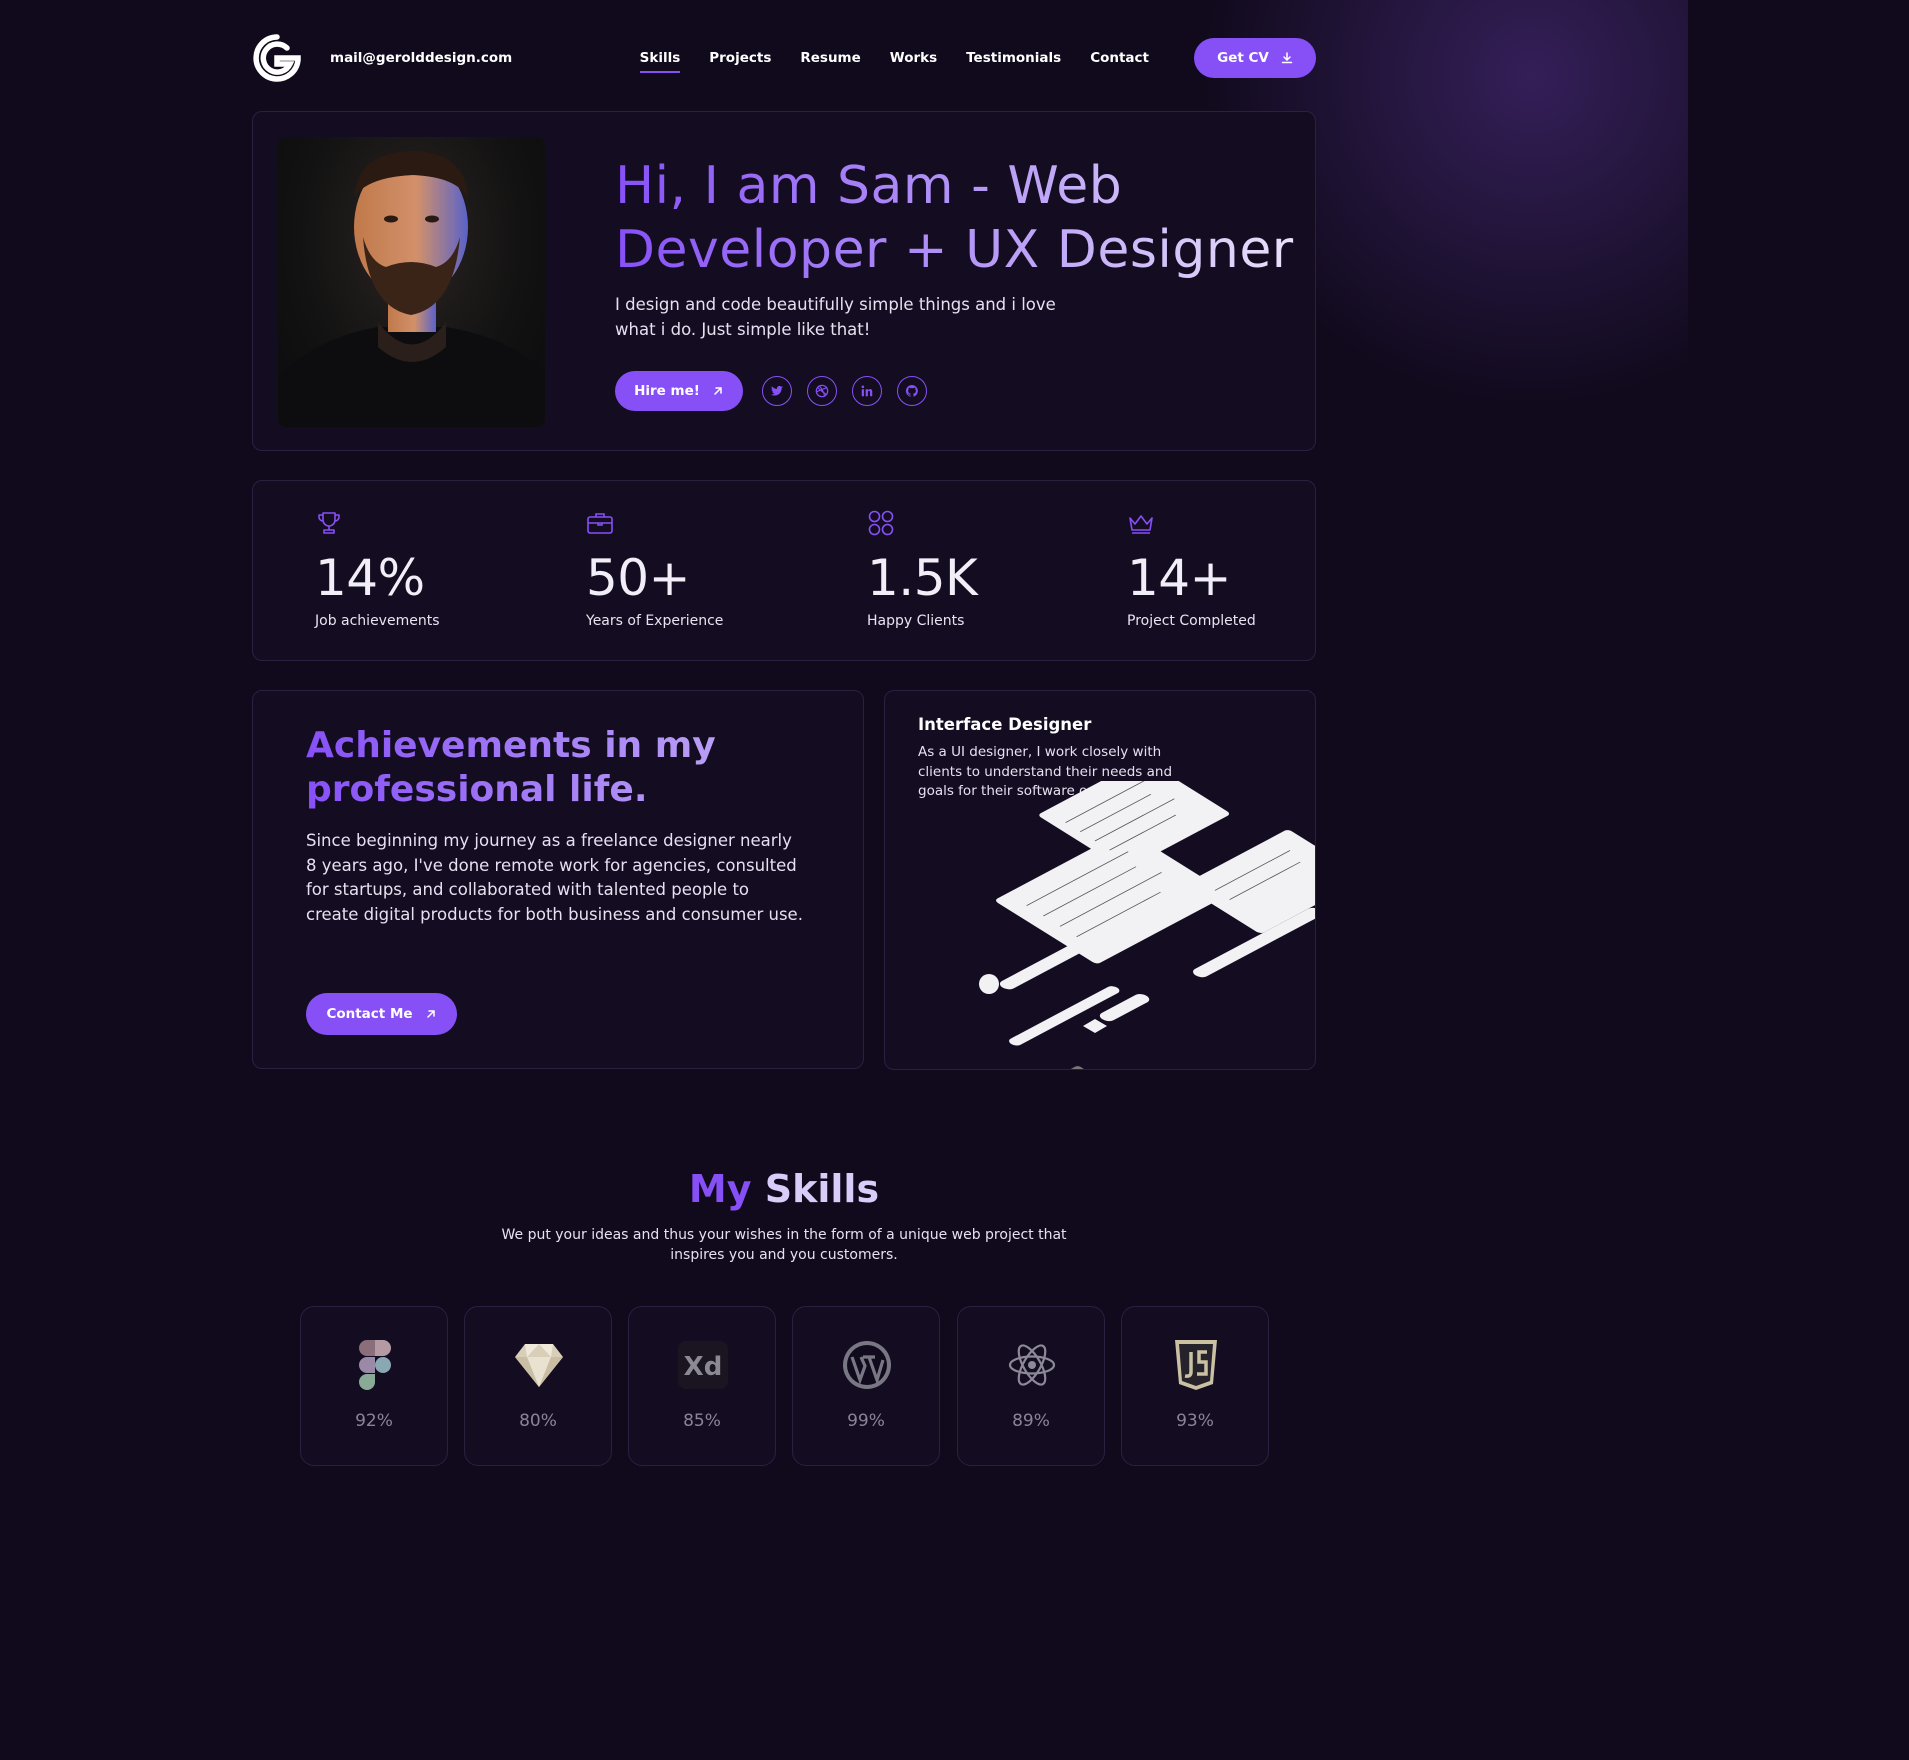  I want to click on contact-me-label: Contact Me, so click(369, 1014).